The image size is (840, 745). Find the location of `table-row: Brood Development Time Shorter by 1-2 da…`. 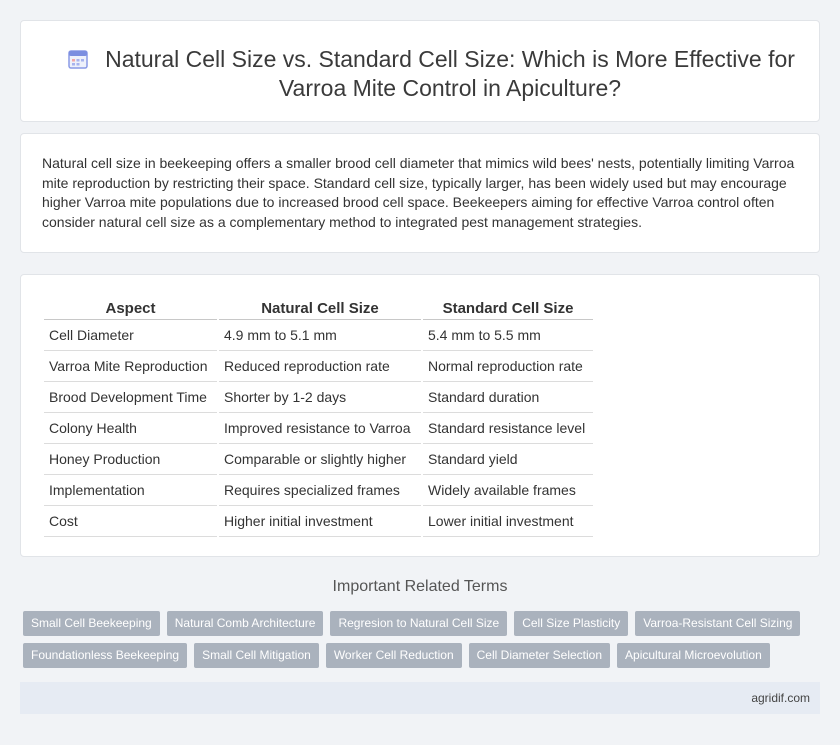

table-row: Brood Development Time Shorter by 1-2 da… is located at coordinates (318, 397).